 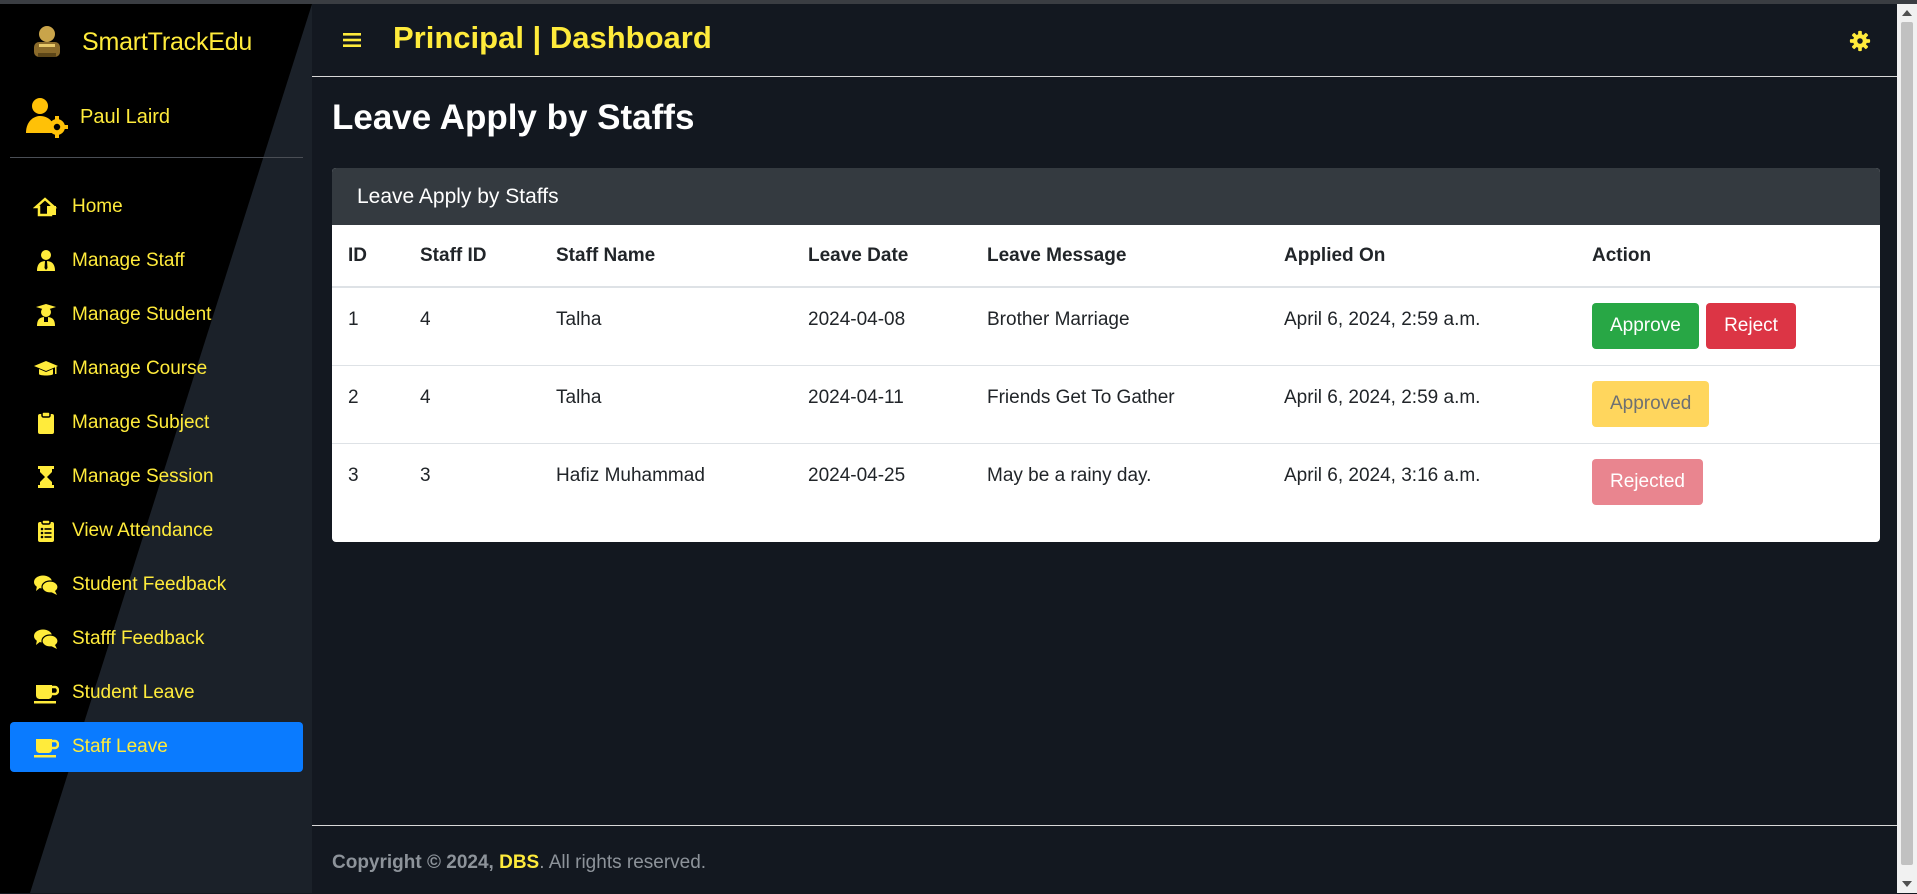 I want to click on sidebar-item-staff-feedback: Stafff Feedback, so click(x=156, y=639).